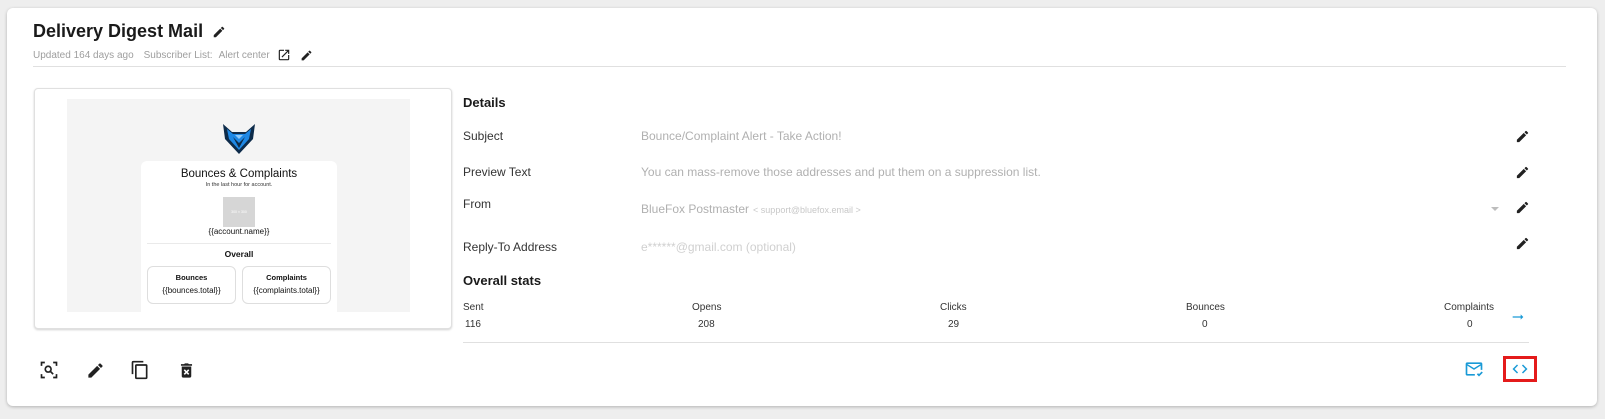 Image resolution: width=1605 pixels, height=419 pixels. Describe the element at coordinates (707, 307) in the screenshot. I see `stat-opens-label: Opens` at that location.